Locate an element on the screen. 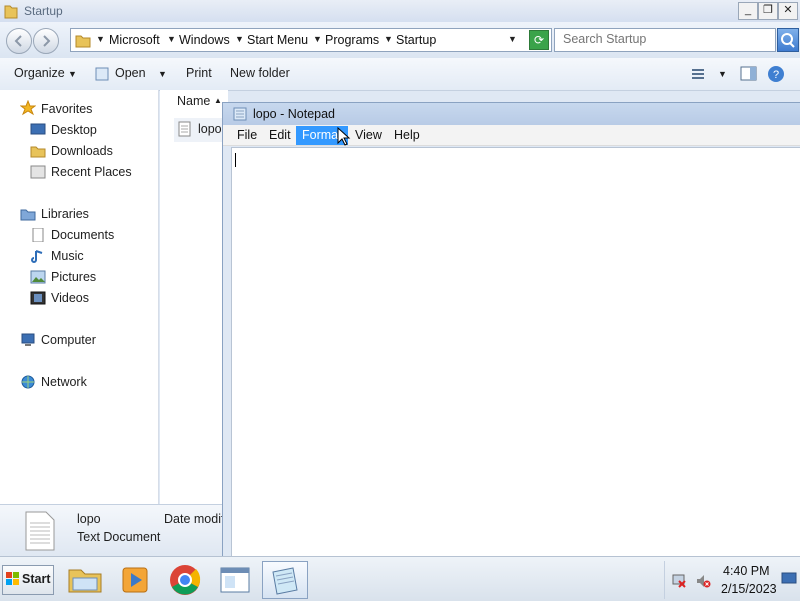 This screenshot has height=601, width=800. start-label: Start is located at coordinates (36, 579).